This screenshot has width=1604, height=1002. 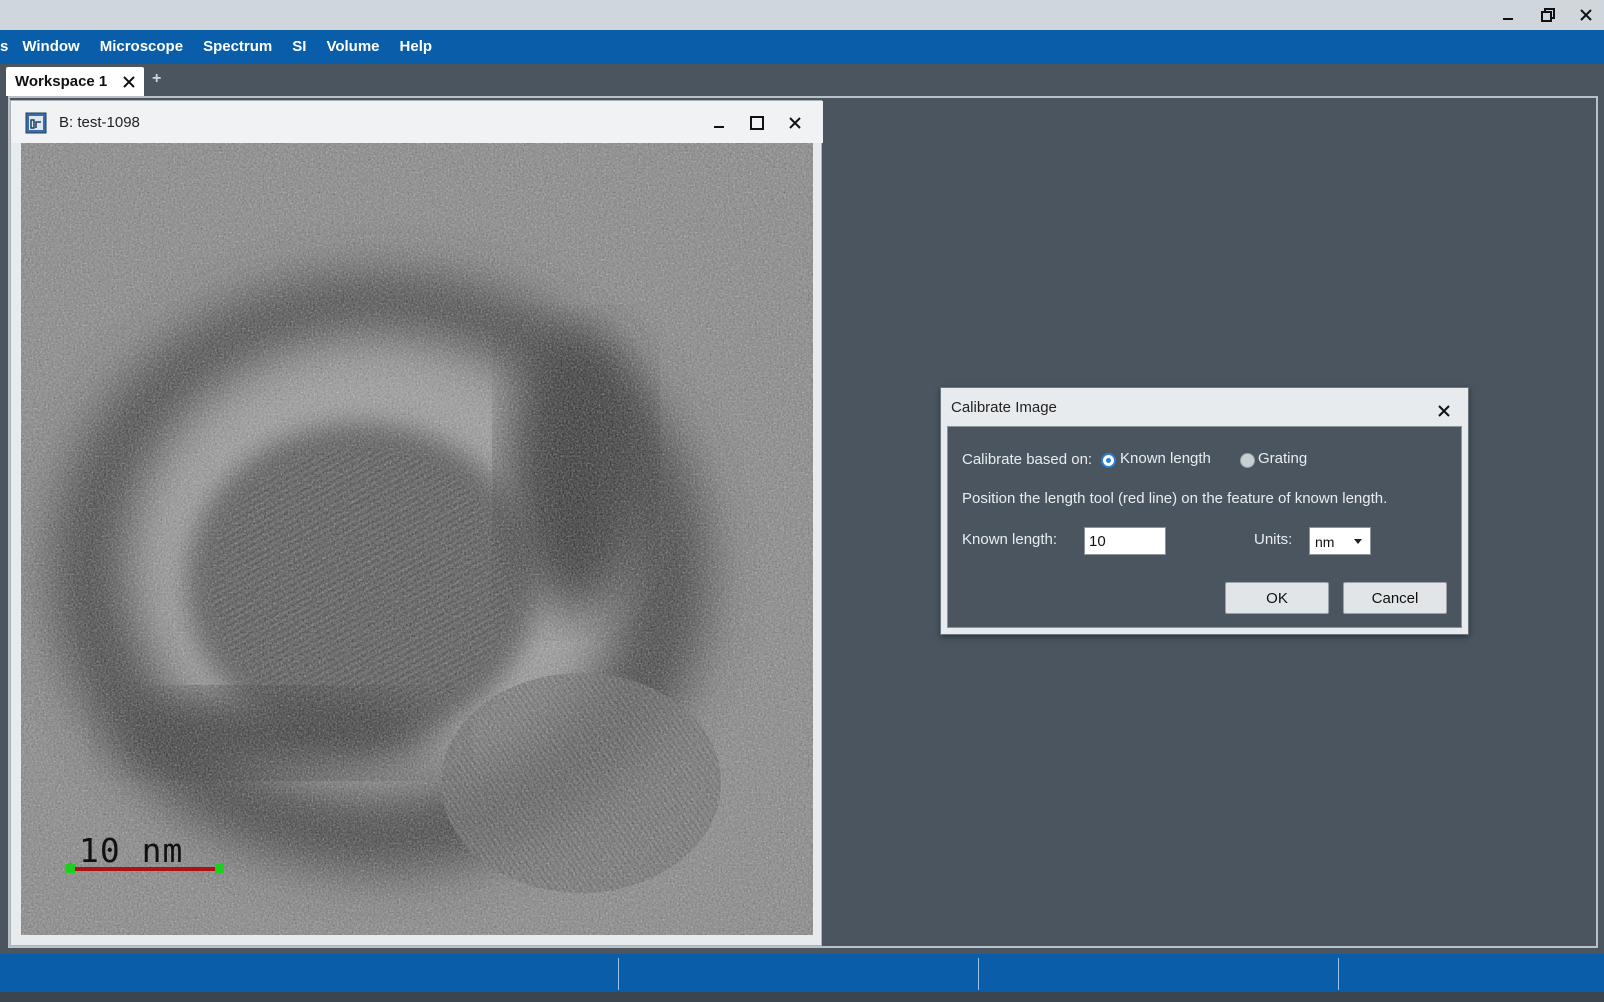 What do you see at coordinates (757, 123) in the screenshot?
I see `maximize-icon` at bounding box center [757, 123].